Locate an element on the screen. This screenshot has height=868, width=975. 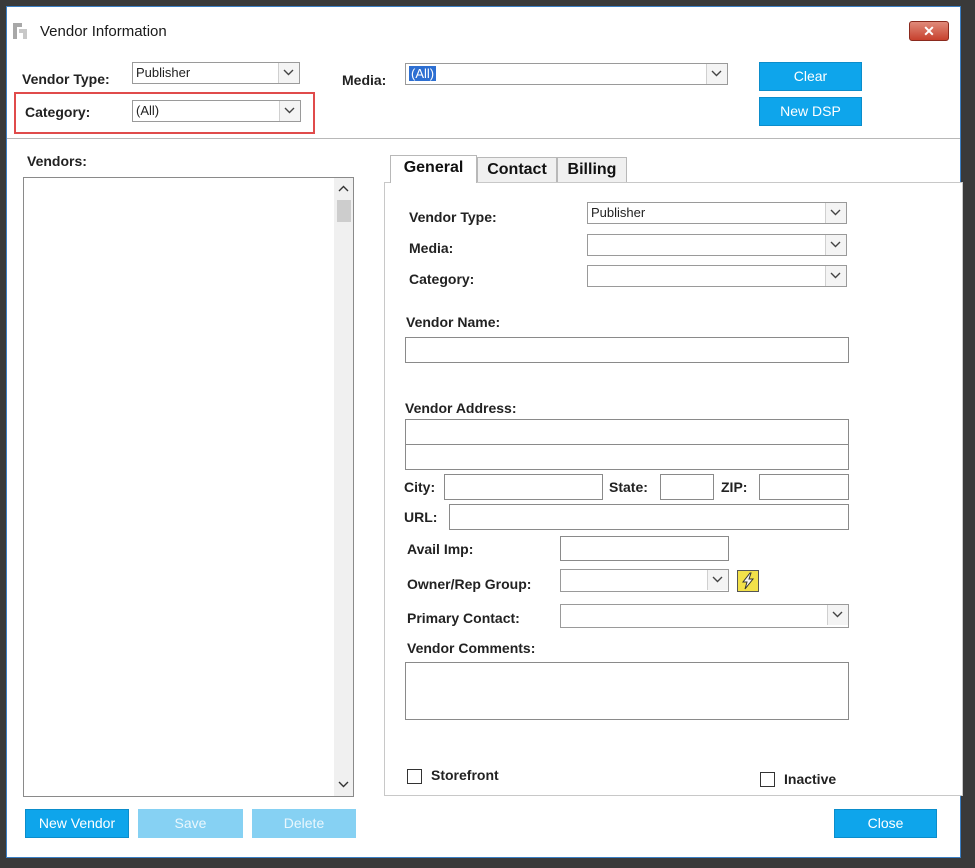
general-category-select is located at coordinates (717, 276).